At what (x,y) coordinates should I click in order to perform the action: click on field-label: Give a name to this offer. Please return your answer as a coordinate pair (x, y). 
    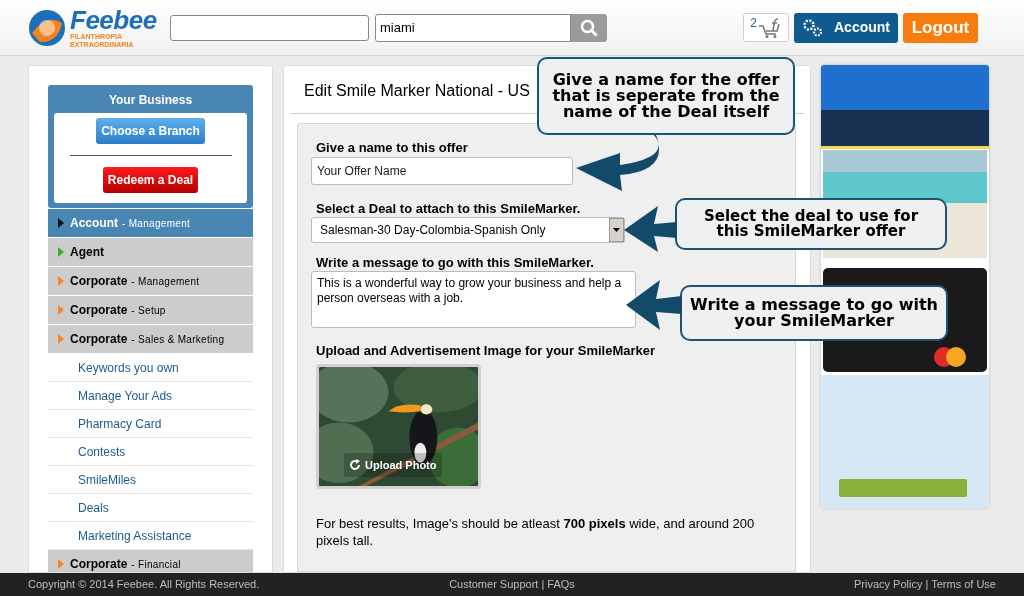
    Looking at the image, I should click on (392, 148).